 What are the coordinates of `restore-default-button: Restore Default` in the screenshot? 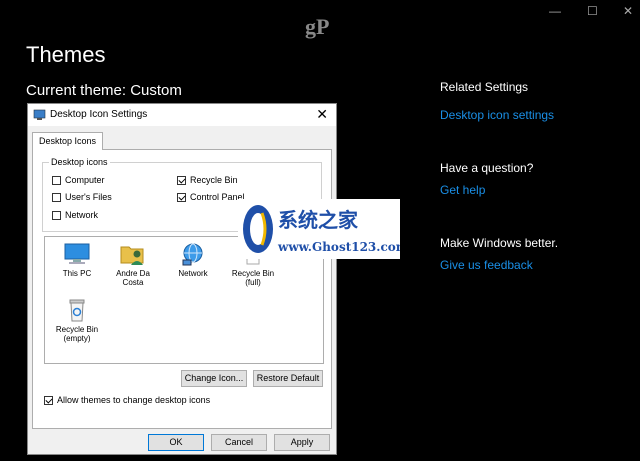 It's located at (288, 378).